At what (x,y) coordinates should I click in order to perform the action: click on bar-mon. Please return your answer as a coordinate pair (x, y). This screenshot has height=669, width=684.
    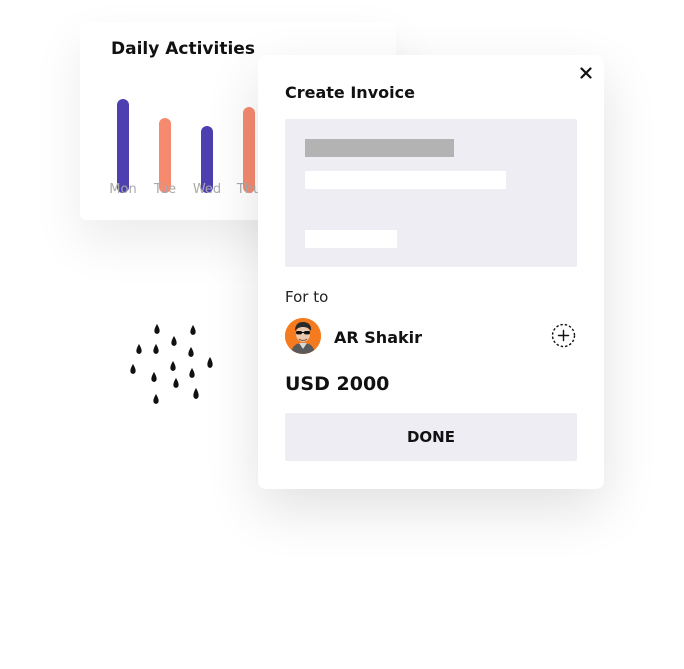
    Looking at the image, I should click on (123, 146).